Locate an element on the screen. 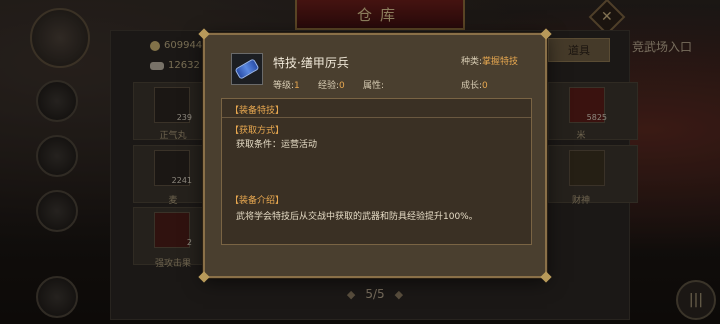  intro-heading: 【装备介绍】 is located at coordinates (257, 201).